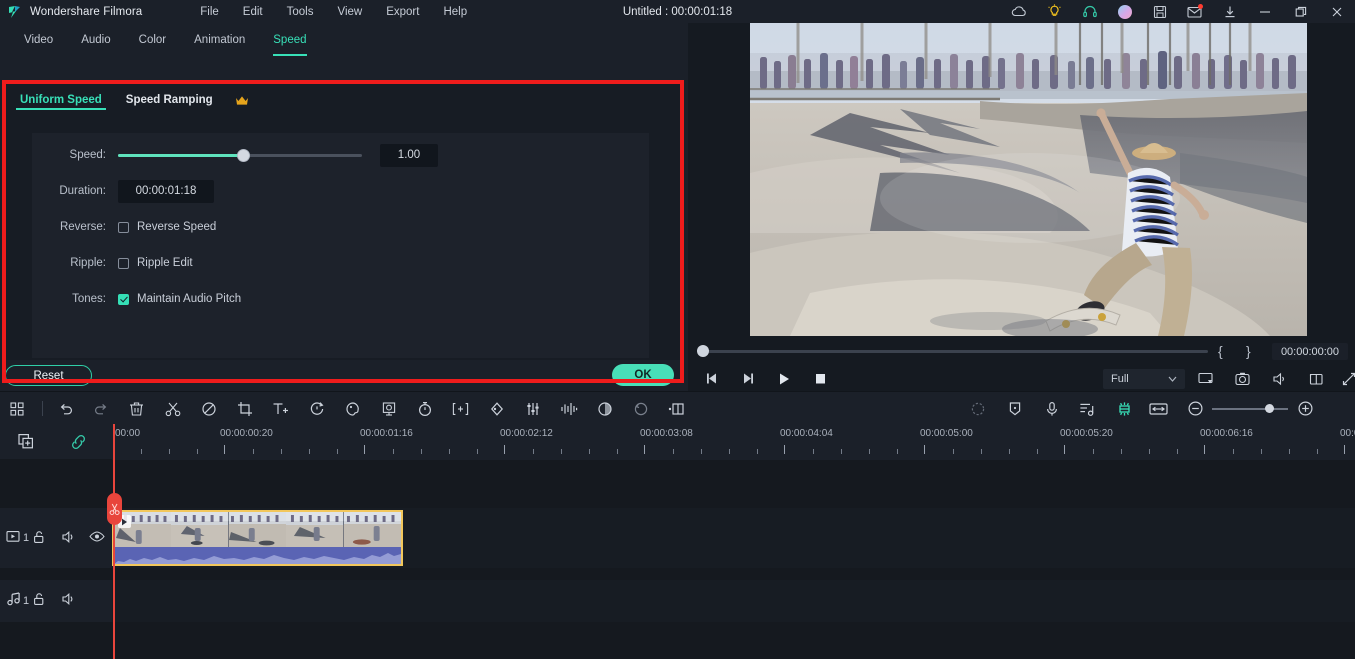 This screenshot has width=1355, height=659. Describe the element at coordinates (65, 408) in the screenshot. I see `undo-icon` at that location.